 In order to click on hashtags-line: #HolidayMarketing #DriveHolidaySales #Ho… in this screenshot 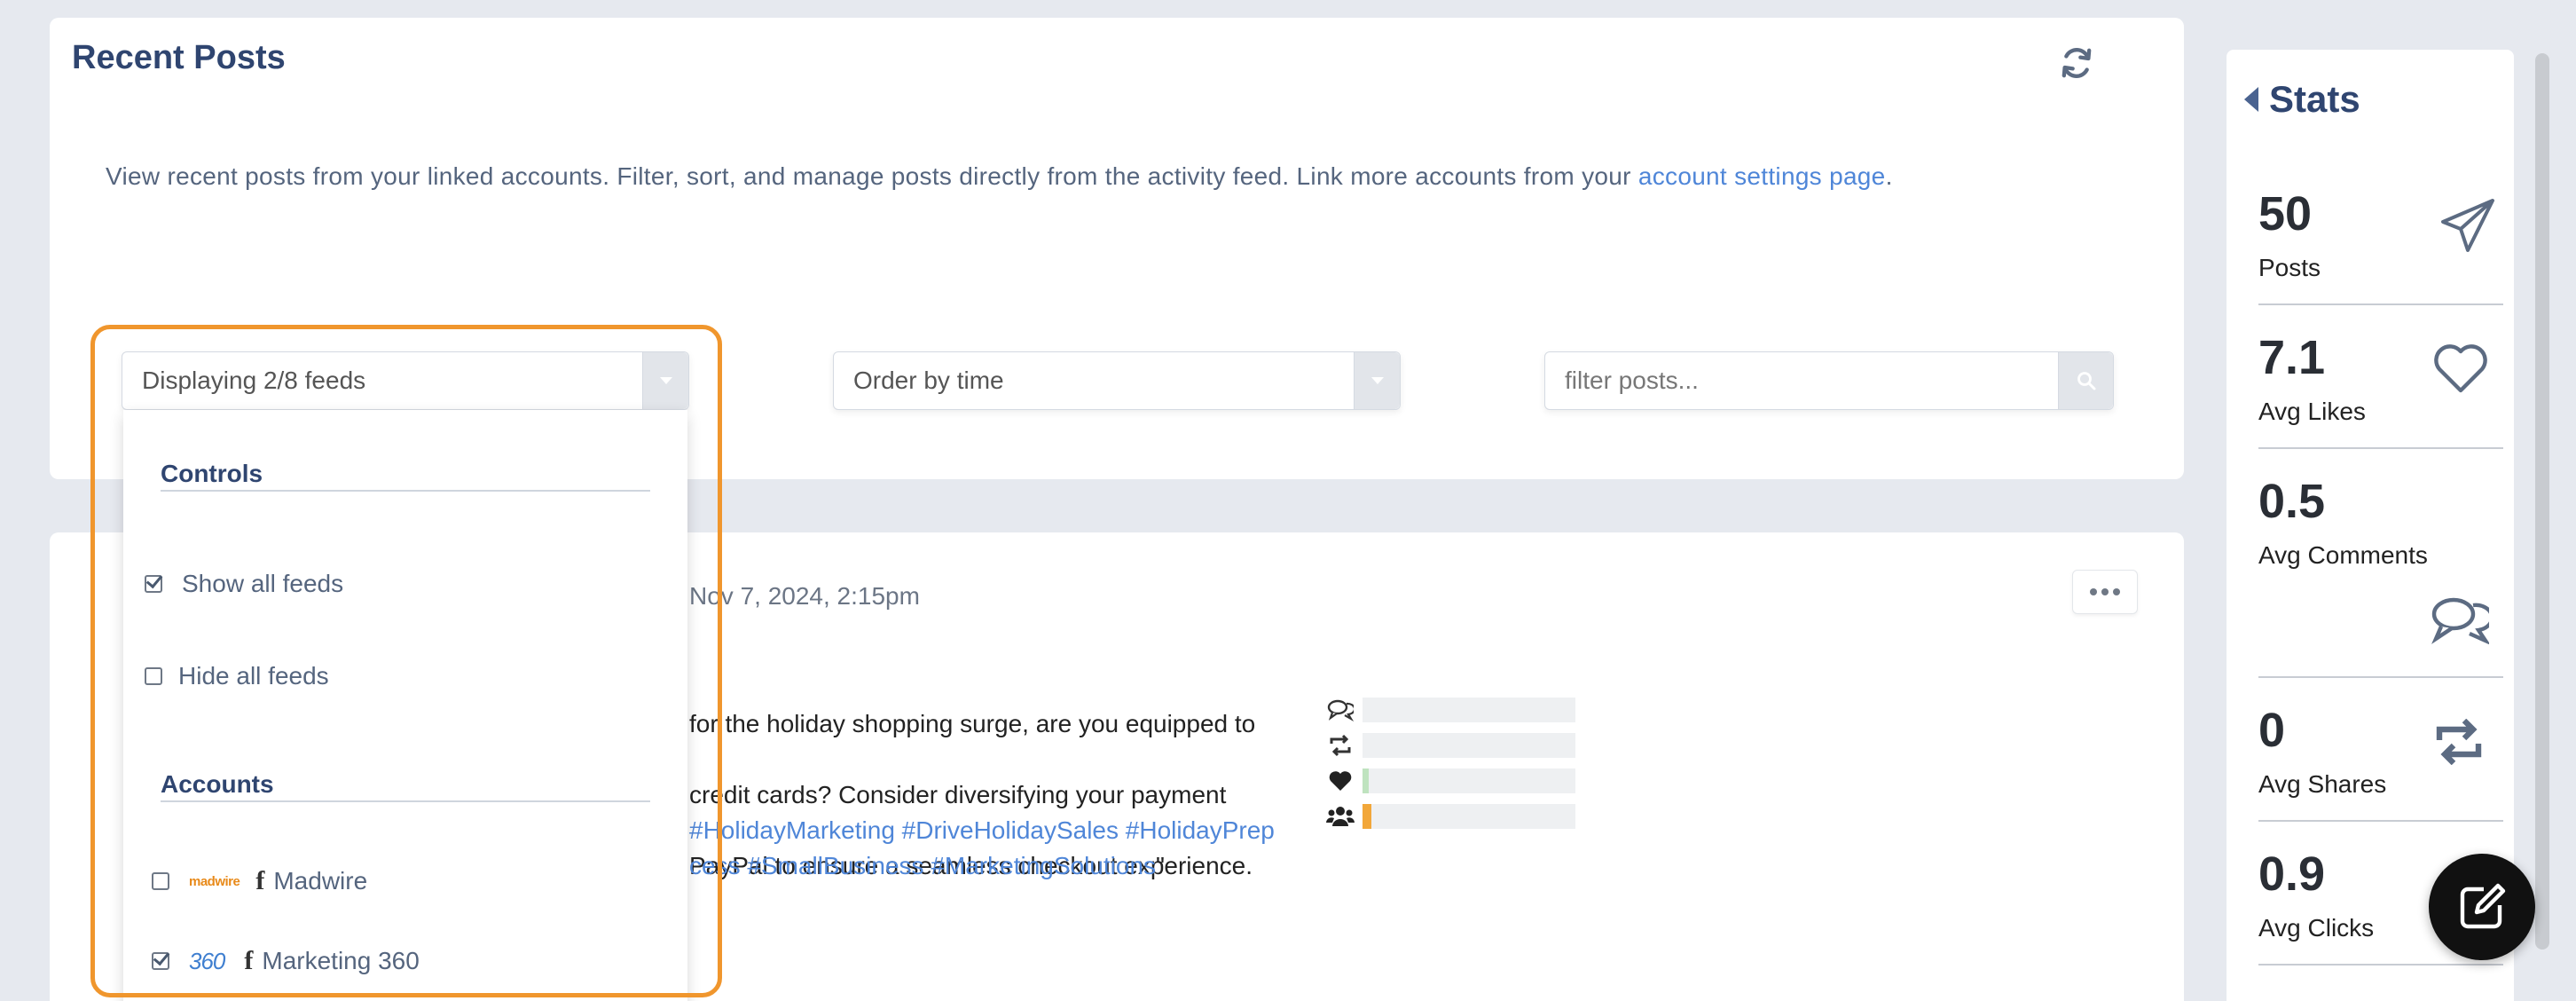, I will do `click(999, 830)`.